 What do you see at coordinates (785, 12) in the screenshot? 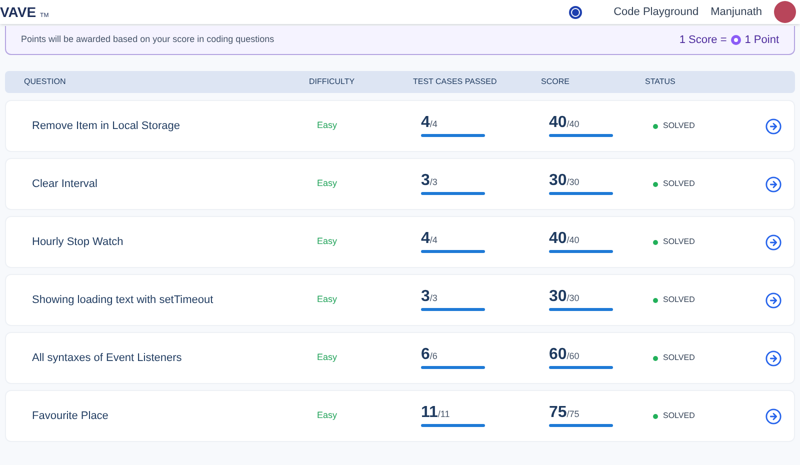
I see `avatar` at bounding box center [785, 12].